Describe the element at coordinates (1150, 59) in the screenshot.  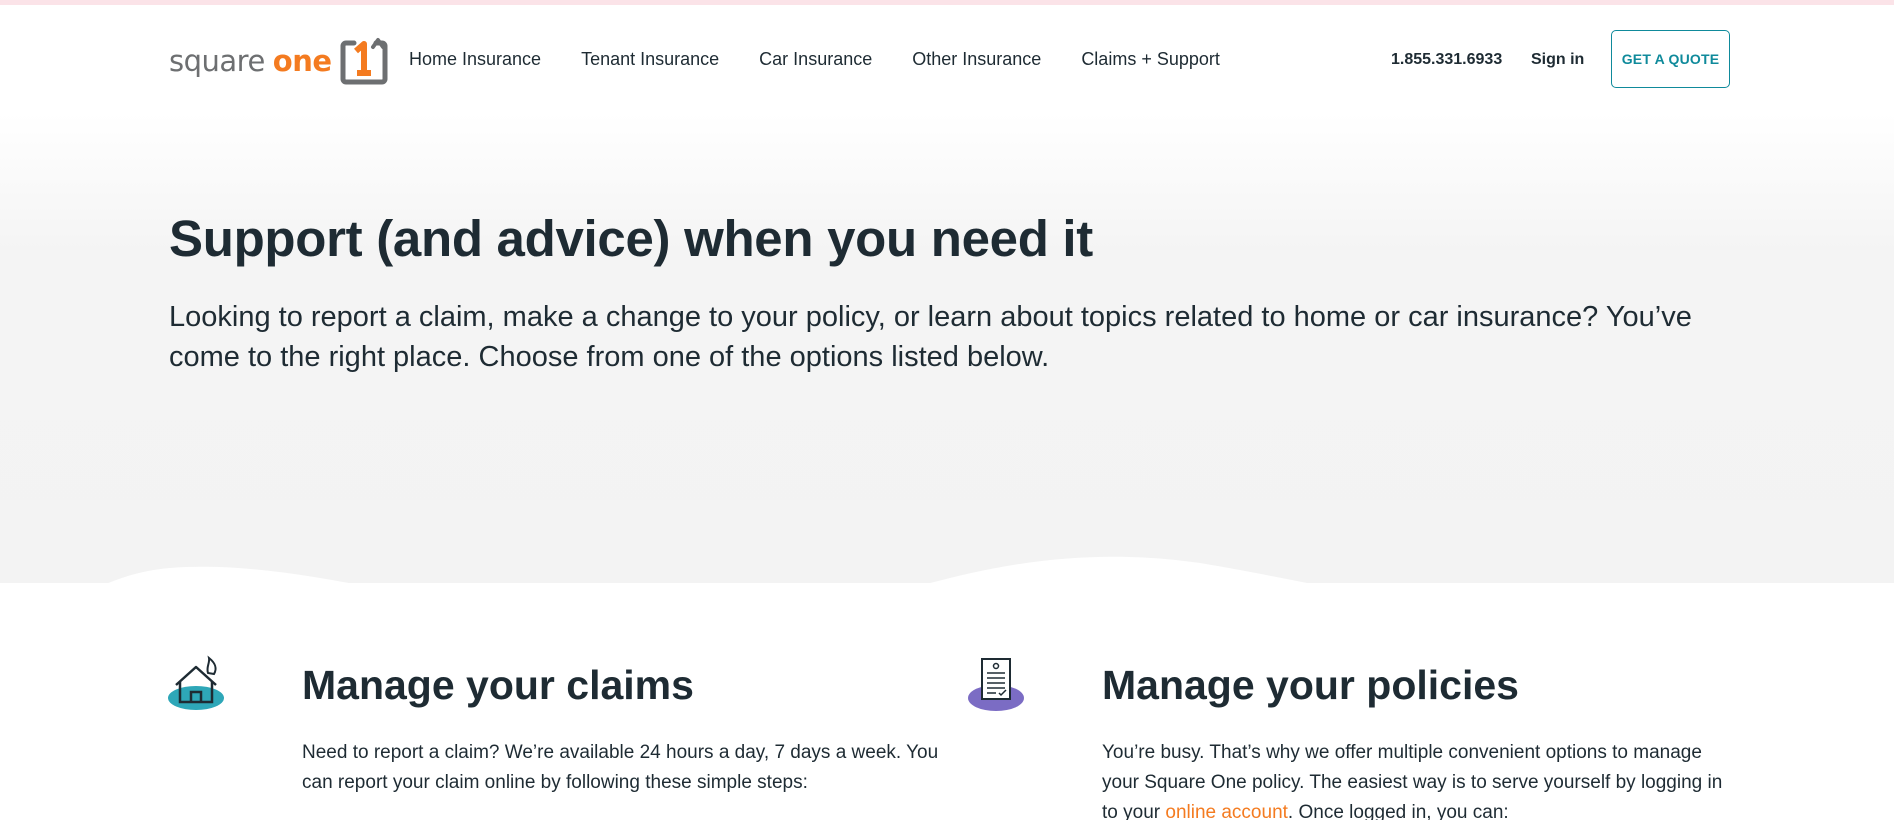
I see `nav-claims-support: Claims + Support` at that location.